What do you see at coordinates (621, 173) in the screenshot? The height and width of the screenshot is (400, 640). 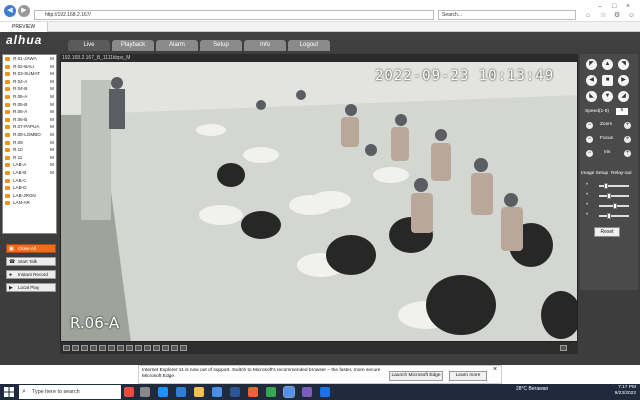 I see `relay-out-tab: Relay-out` at bounding box center [621, 173].